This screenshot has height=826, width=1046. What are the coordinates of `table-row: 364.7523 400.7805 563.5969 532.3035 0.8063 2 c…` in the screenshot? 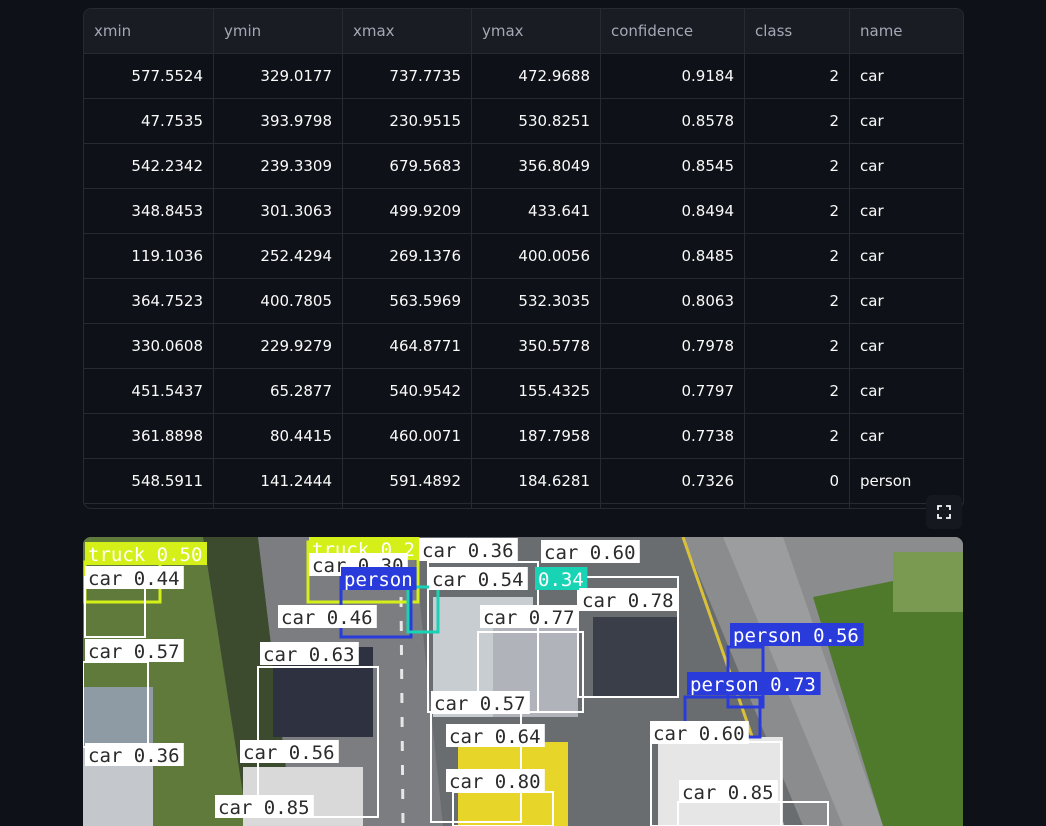 It's located at (523, 301).